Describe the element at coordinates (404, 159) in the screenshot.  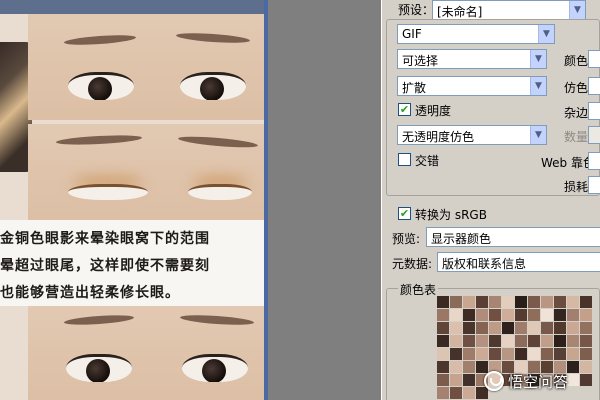
I see `interlaced-checkbox` at that location.